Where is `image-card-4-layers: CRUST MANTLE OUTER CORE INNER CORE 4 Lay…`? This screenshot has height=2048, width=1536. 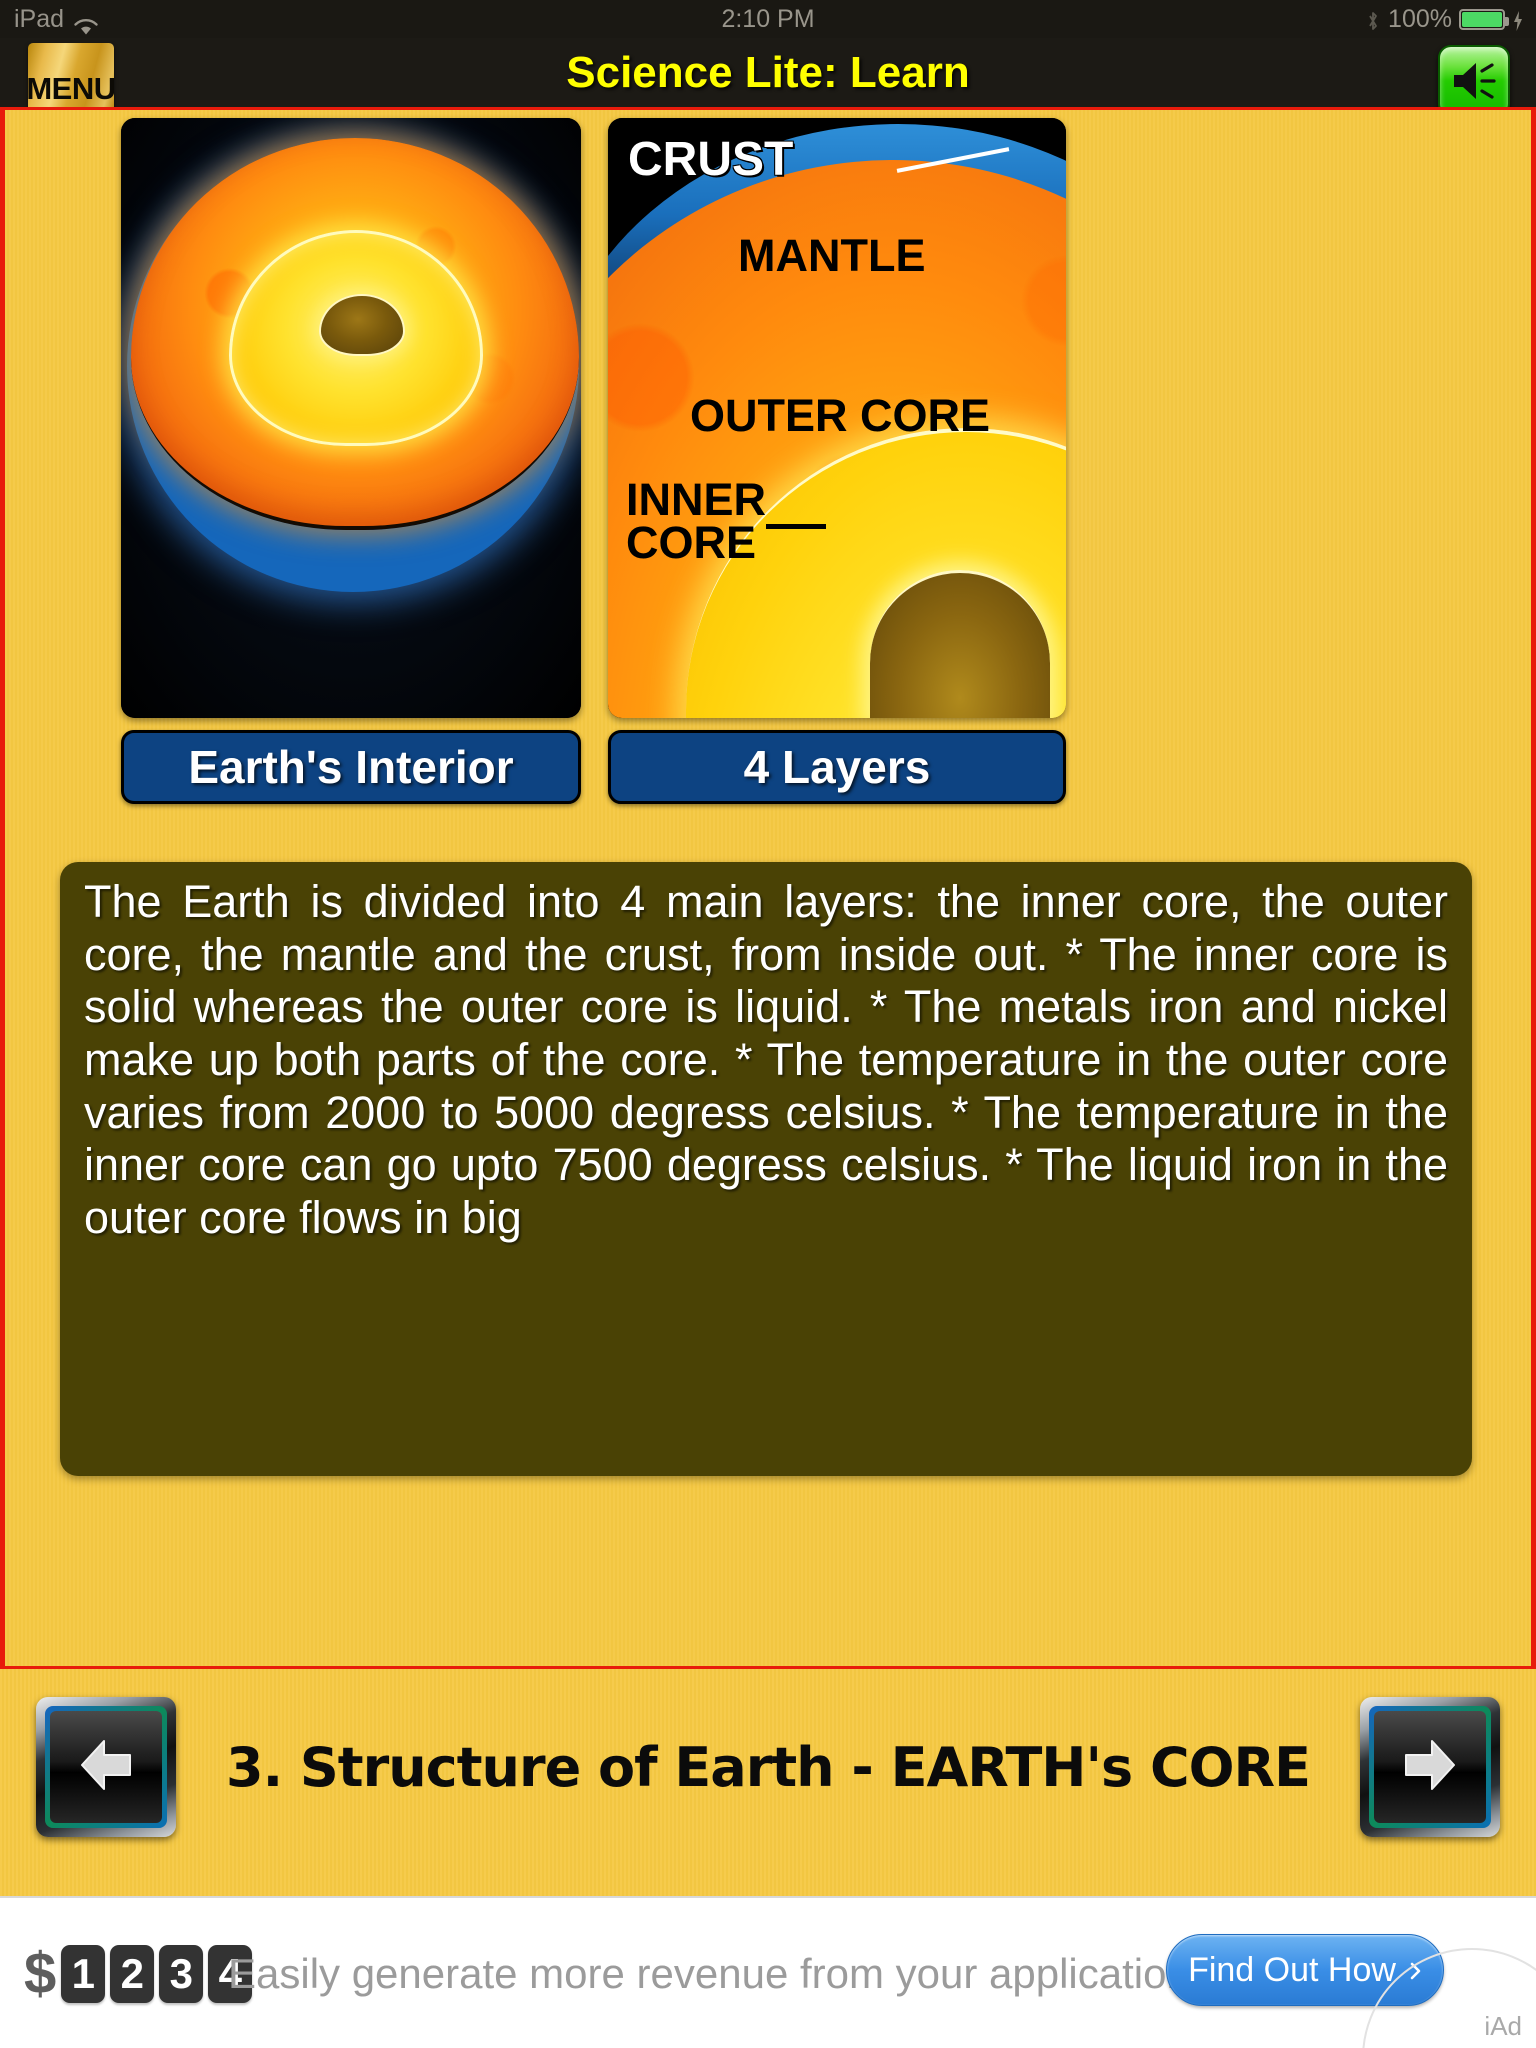 image-card-4-layers: CRUST MANTLE OUTER CORE INNER CORE 4 Lay… is located at coordinates (837, 461).